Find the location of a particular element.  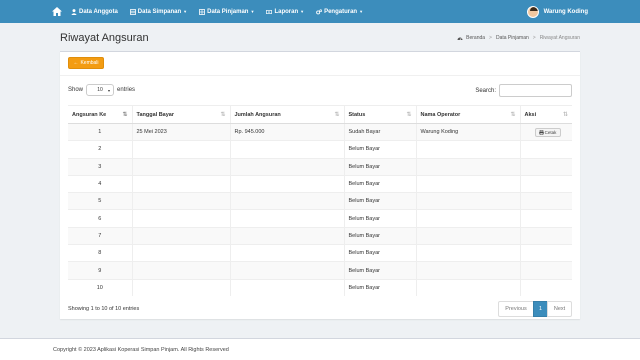

nav-laporan: Laporan ▼ is located at coordinates (285, 12).